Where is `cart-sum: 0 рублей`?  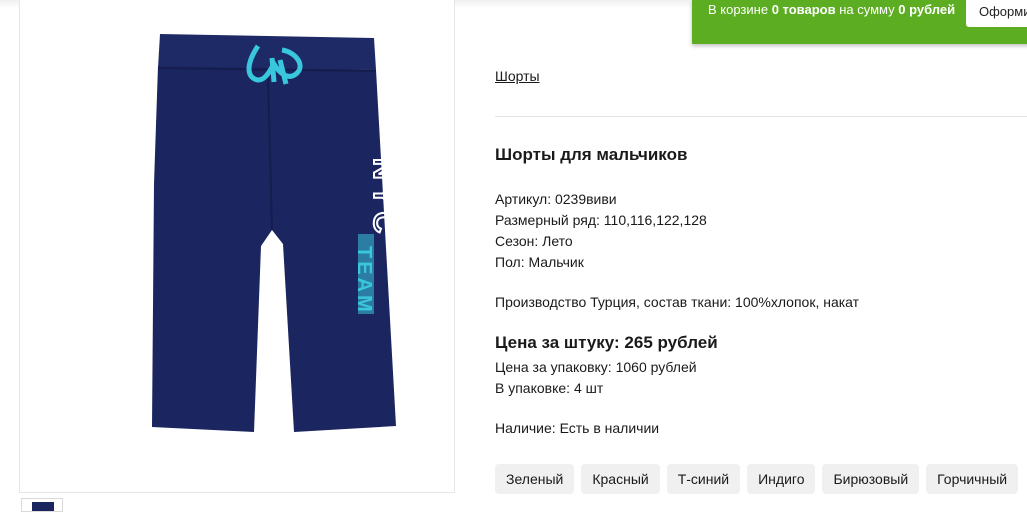
cart-sum: 0 рублей is located at coordinates (927, 9).